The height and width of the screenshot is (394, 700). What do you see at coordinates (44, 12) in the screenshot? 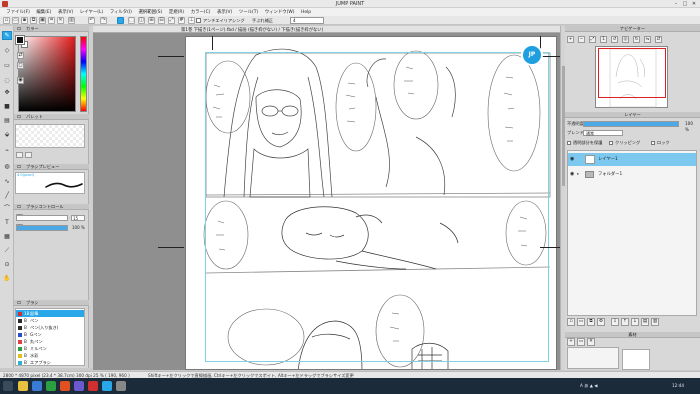
I see `menu-edit: 編集(E)` at bounding box center [44, 12].